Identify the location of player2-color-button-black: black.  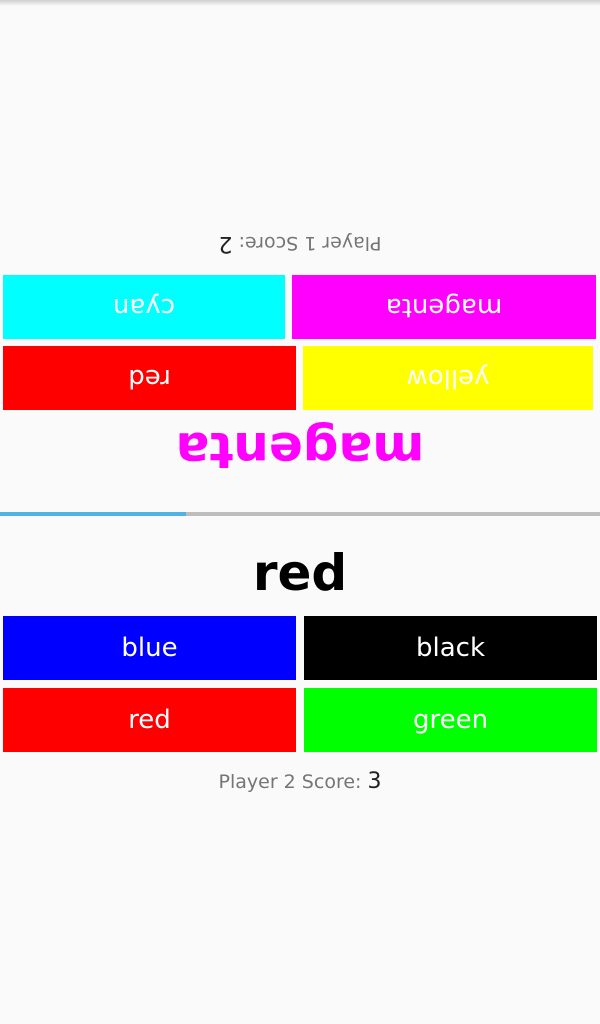
(450, 648).